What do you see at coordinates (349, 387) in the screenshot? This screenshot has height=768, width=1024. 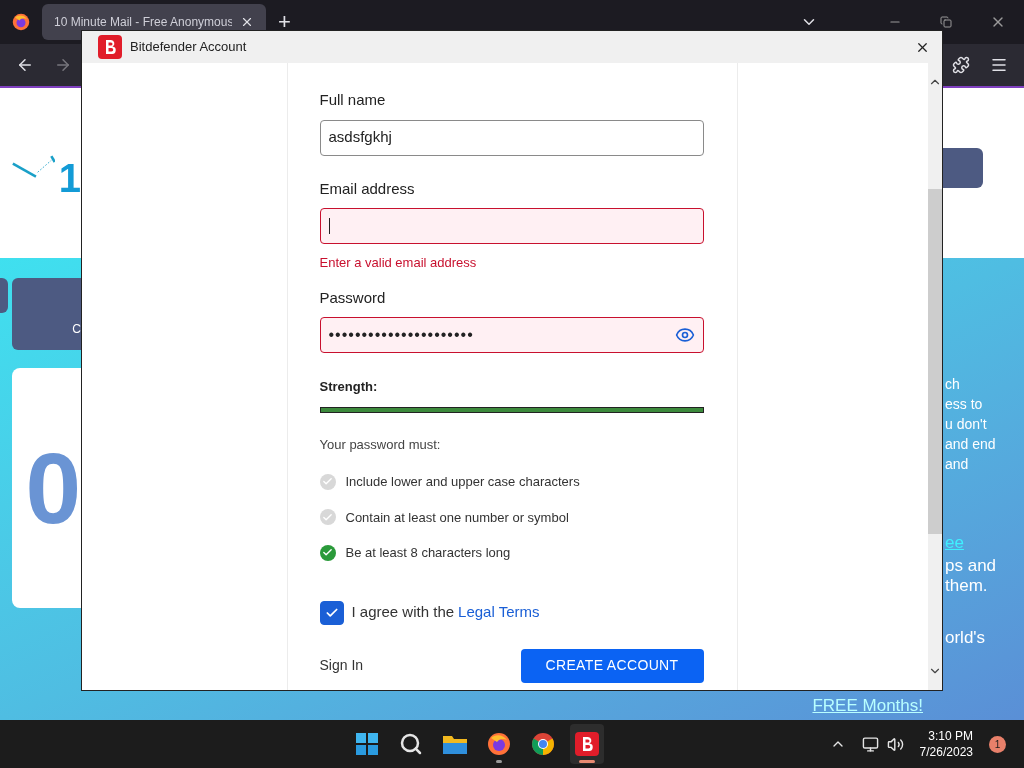 I see `strength-label: Strength:` at bounding box center [349, 387].